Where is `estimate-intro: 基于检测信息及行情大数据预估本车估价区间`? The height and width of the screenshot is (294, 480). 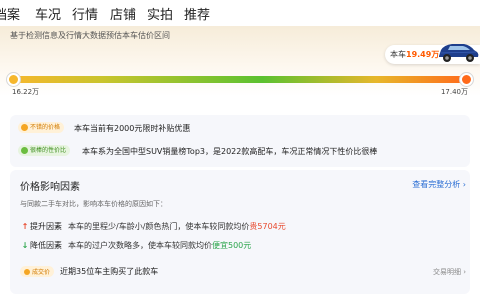 estimate-intro: 基于检测信息及行情大数据预估本车估价区间 is located at coordinates (90, 35).